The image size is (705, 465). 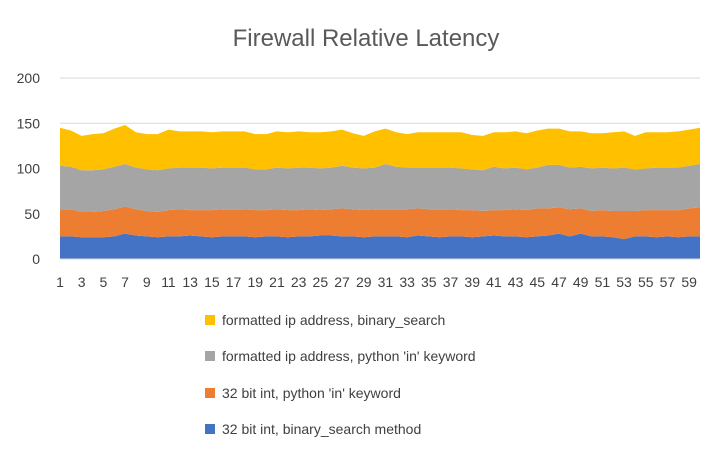 I want to click on x-tick-label: 25, so click(x=321, y=282).